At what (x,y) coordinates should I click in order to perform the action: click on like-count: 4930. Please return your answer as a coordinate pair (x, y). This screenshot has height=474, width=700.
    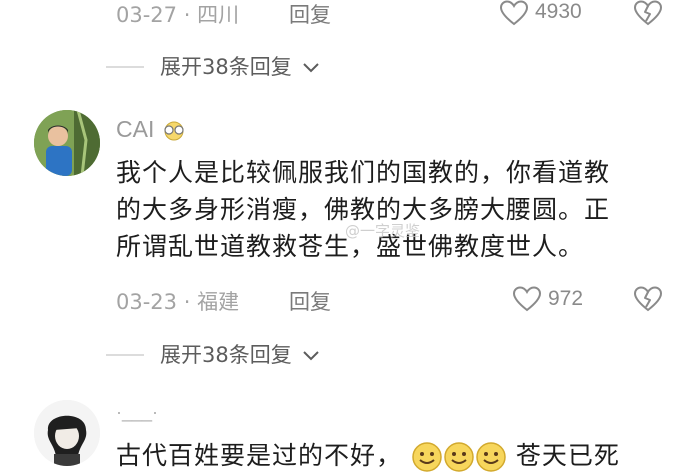
    Looking at the image, I should click on (558, 11).